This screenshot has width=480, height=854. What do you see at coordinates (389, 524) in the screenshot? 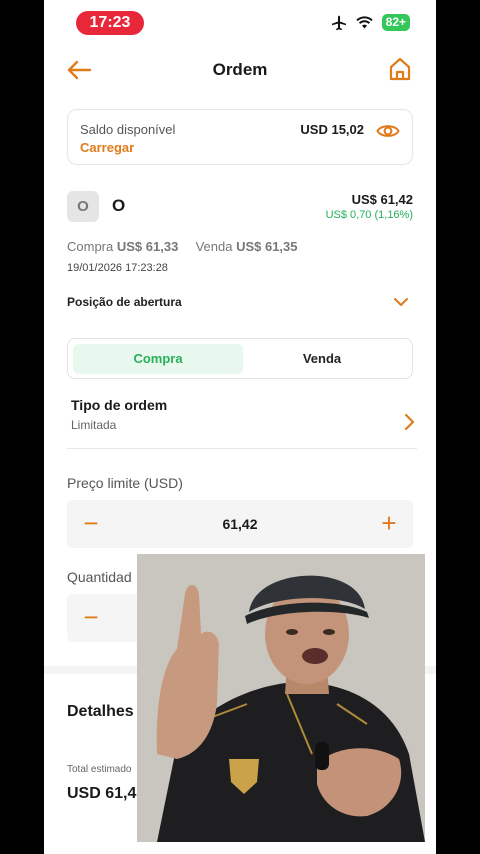
I see `increase-price-button: +` at bounding box center [389, 524].